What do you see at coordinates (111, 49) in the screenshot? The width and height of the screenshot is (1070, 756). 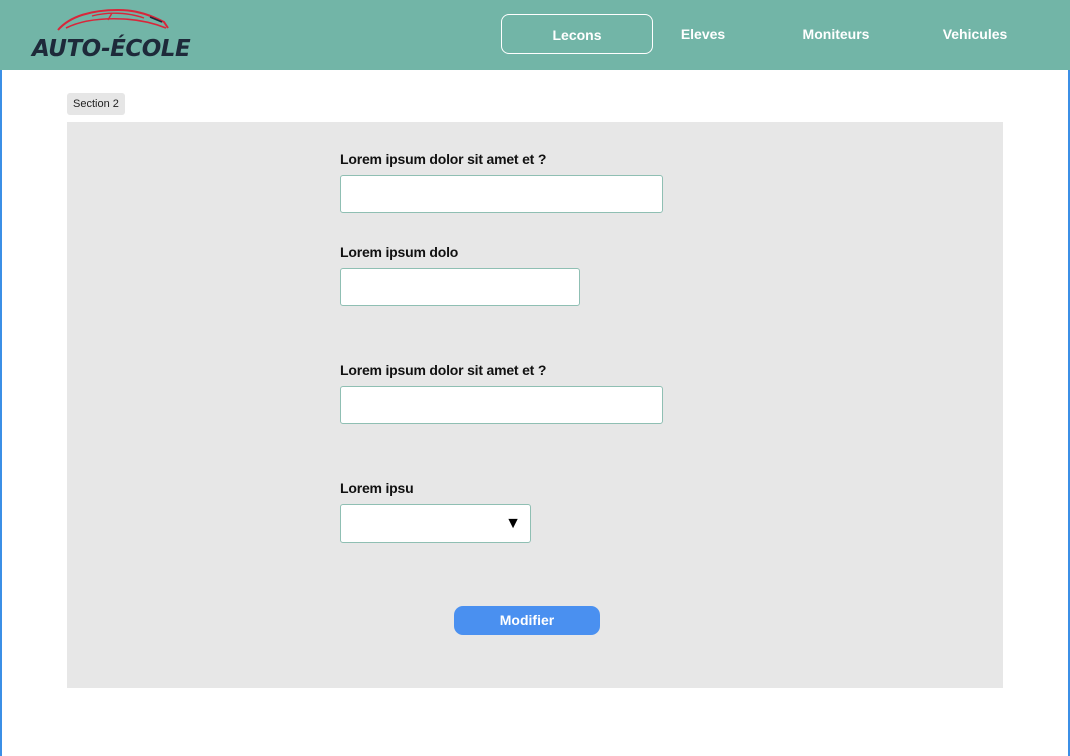 I see `logo-text: AUTO-ÉCOLE` at bounding box center [111, 49].